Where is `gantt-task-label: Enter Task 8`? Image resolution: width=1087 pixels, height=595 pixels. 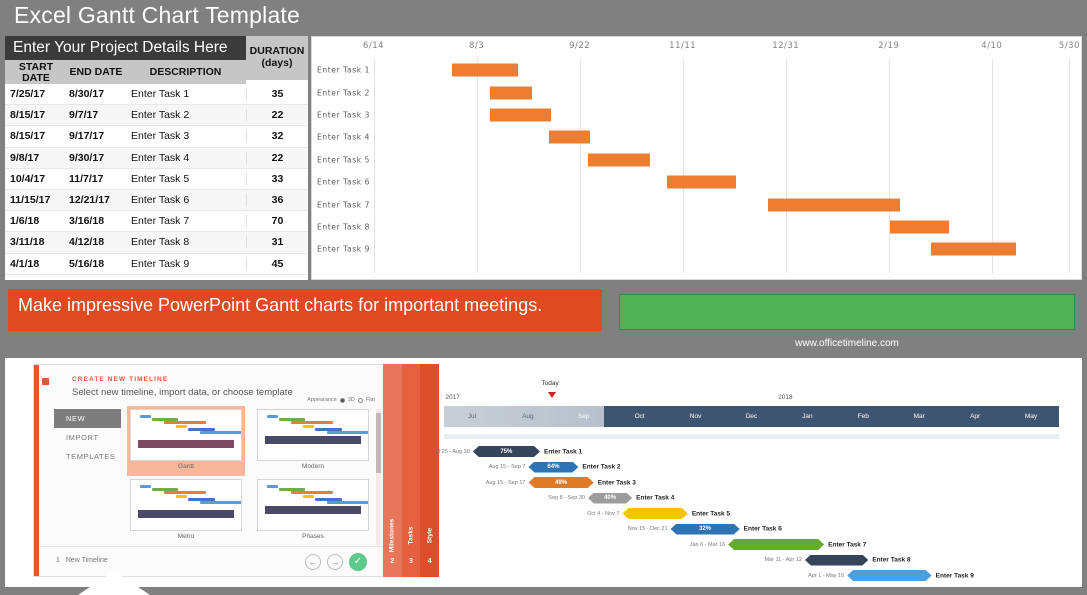
gantt-task-label: Enter Task 8 is located at coordinates (344, 227).